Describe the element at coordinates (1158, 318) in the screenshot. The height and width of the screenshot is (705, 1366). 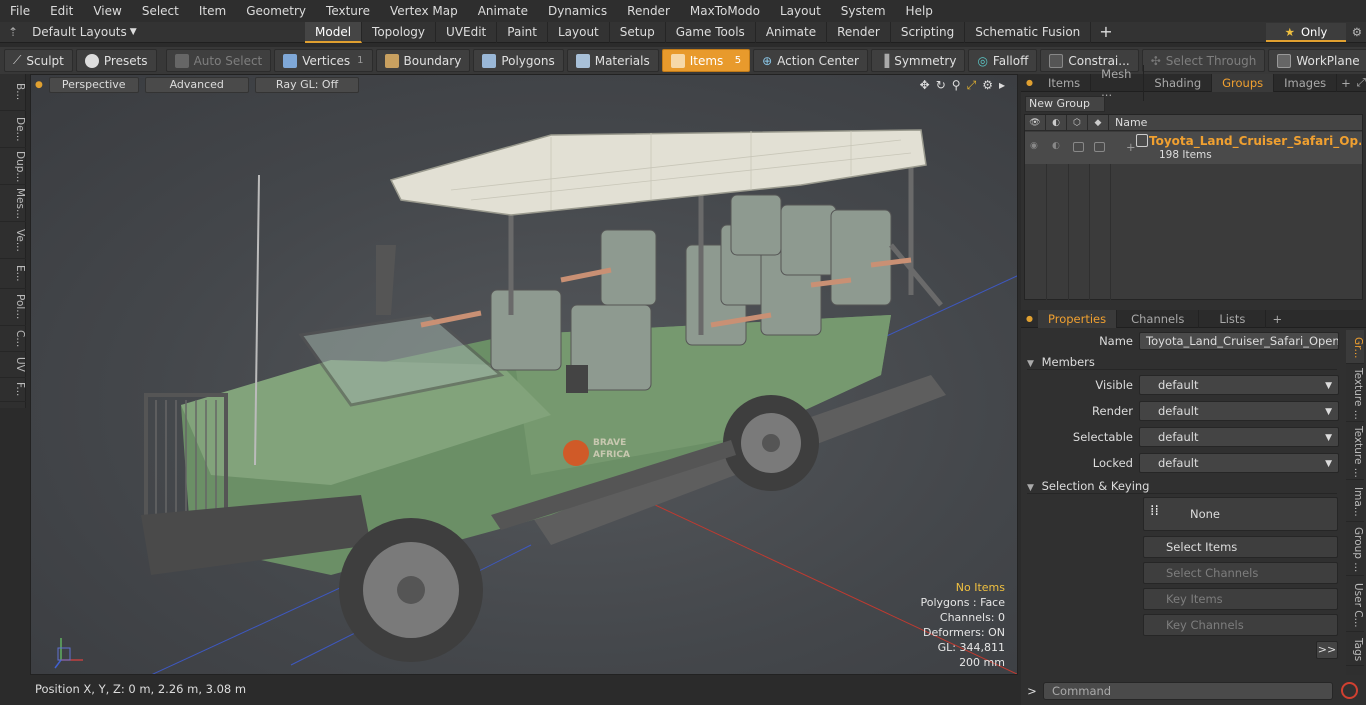
I see `tab-channels: Channels` at that location.